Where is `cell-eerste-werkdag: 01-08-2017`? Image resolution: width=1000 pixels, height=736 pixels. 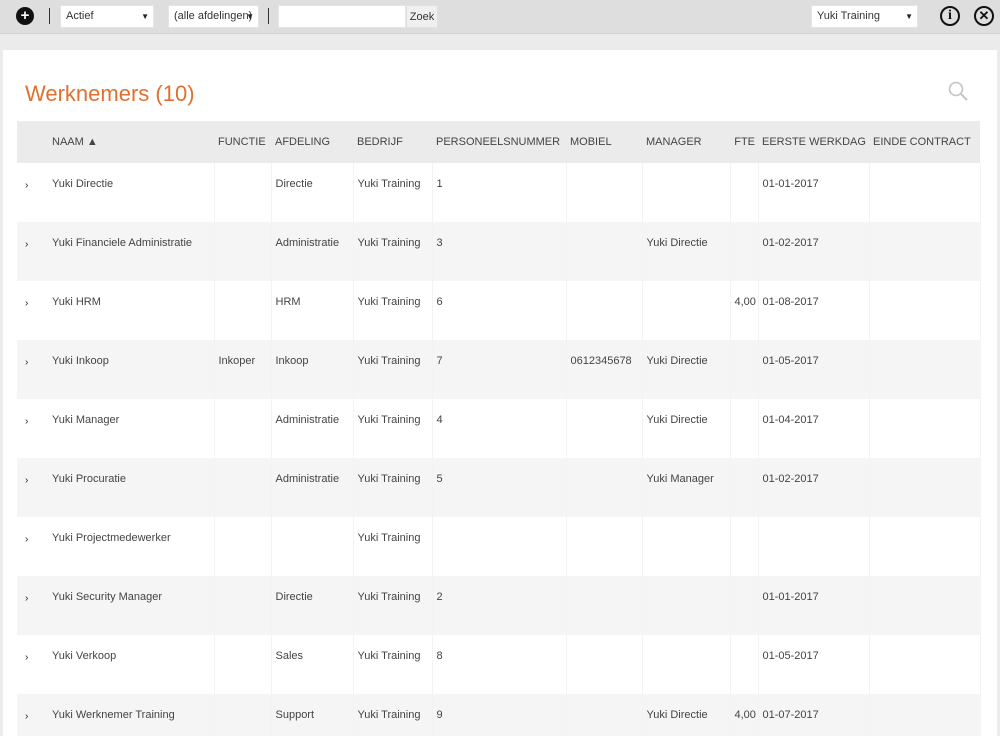 cell-eerste-werkdag: 01-08-2017 is located at coordinates (814, 310).